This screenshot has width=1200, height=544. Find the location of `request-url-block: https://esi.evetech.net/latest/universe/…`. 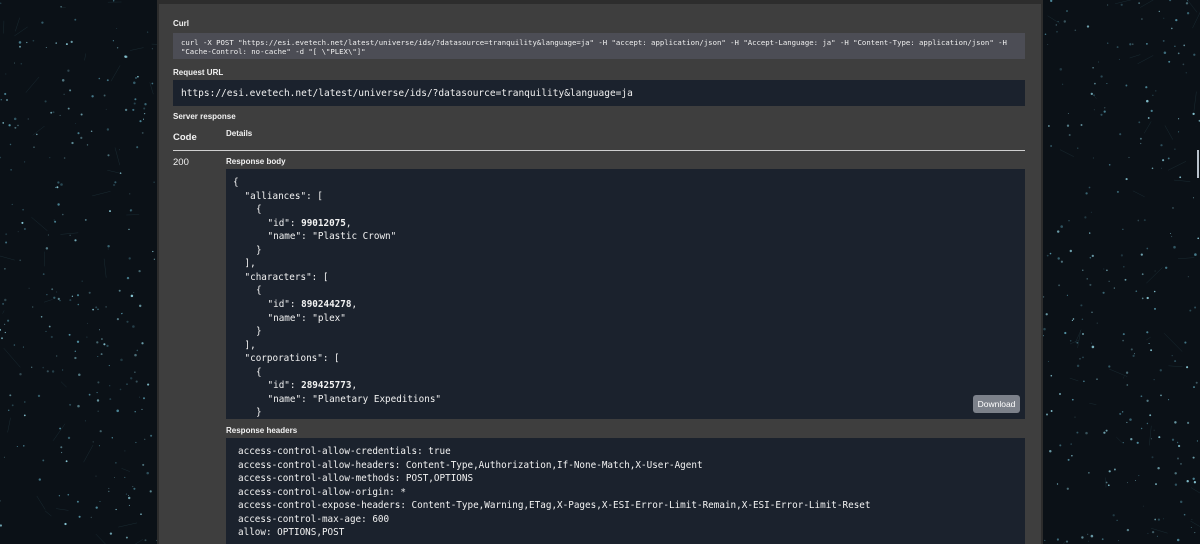

request-url-block: https://esi.evetech.net/latest/universe/… is located at coordinates (599, 93).